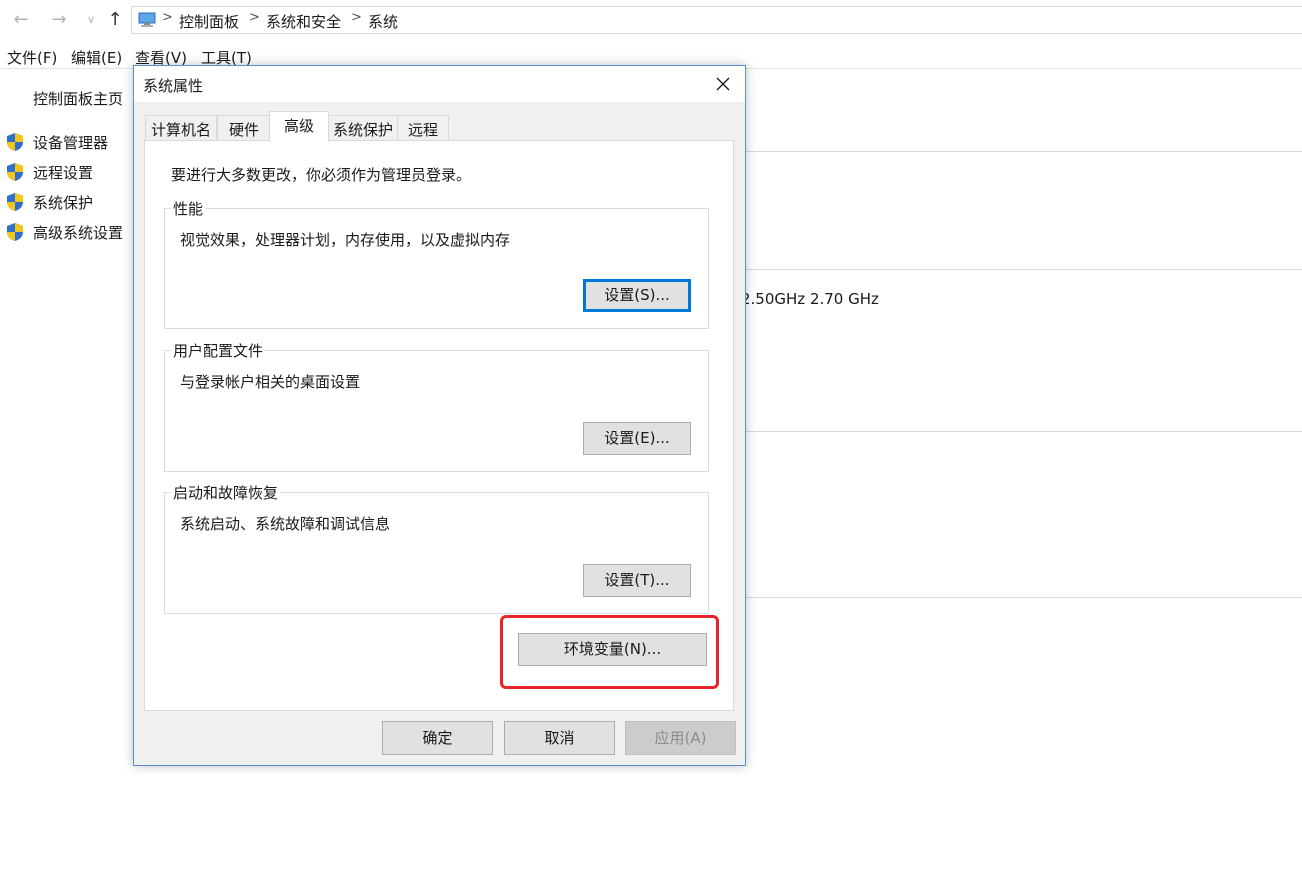  Describe the element at coordinates (21, 20) in the screenshot. I see `back-arrow-icon: ←` at that location.